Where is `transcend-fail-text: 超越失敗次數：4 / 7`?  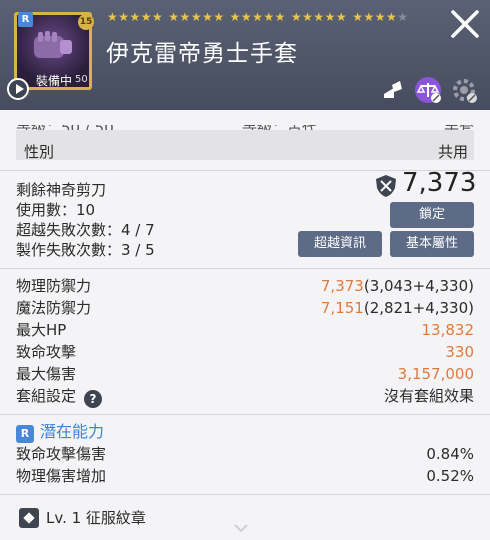 transcend-fail-text: 超越失敗次數：4 / 7 is located at coordinates (85, 230).